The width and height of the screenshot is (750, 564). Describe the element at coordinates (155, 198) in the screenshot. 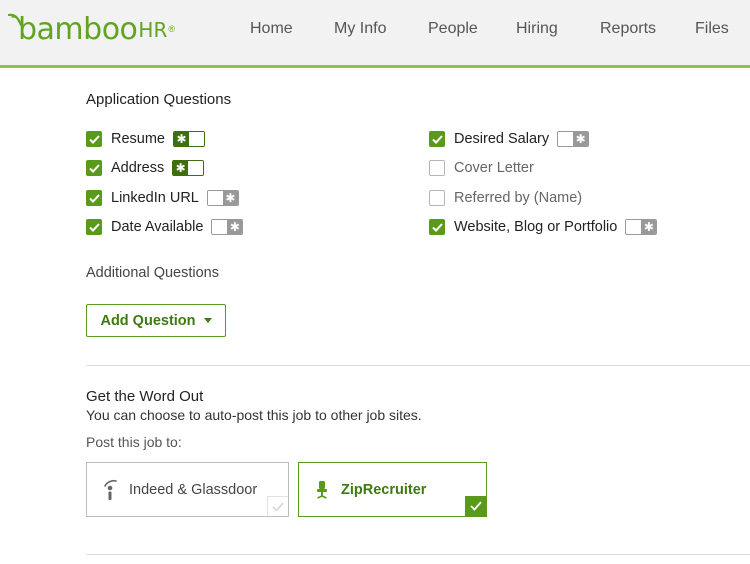

I see `linkedin-url-label: LinkedIn URL` at that location.